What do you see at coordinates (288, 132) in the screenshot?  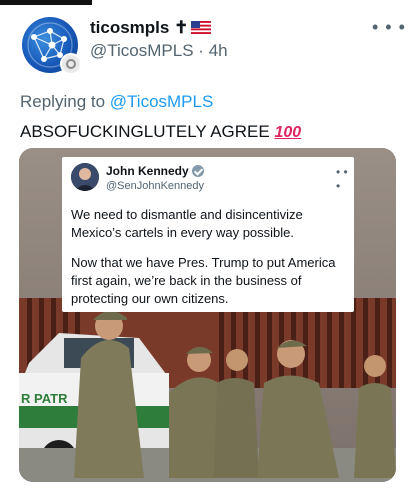 I see `hundred-points-emoji-icon: 100` at bounding box center [288, 132].